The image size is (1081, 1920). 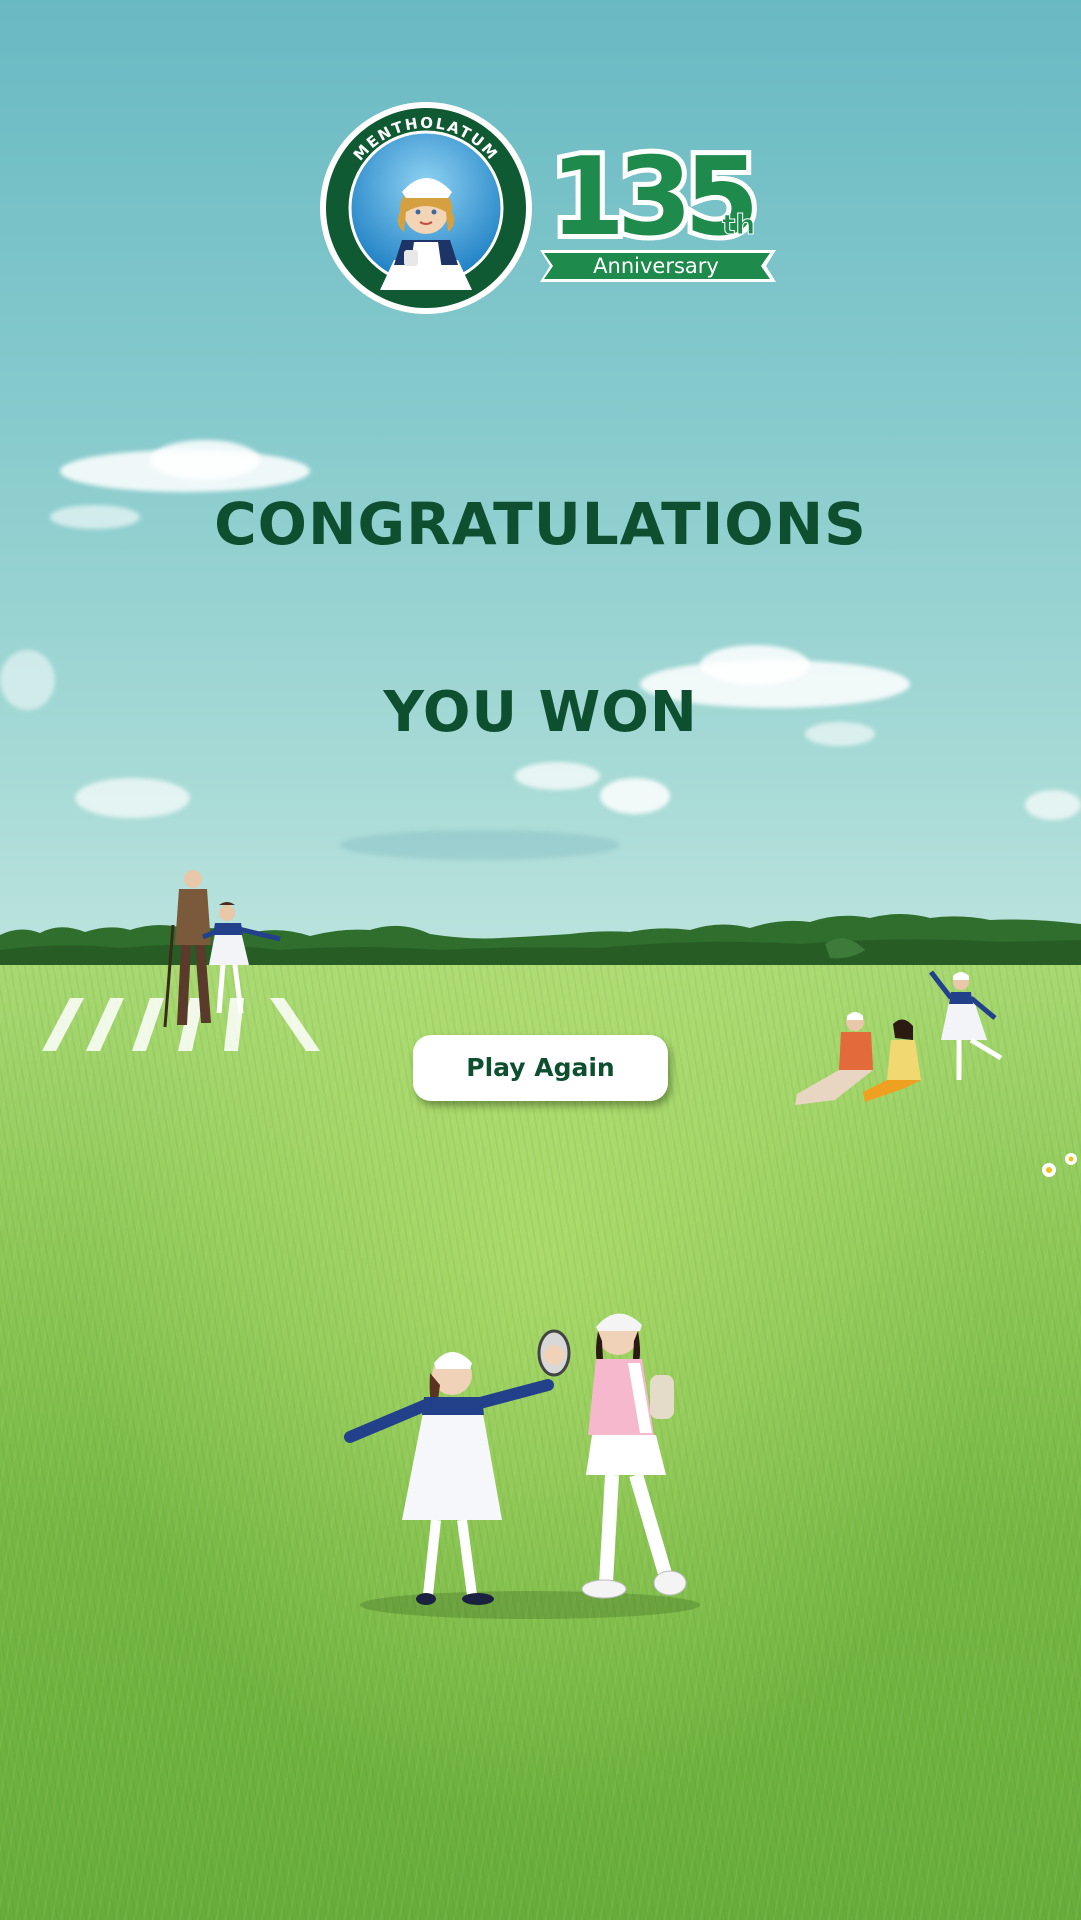 What do you see at coordinates (651, 199) in the screenshot?
I see `anniversary-number: 135` at bounding box center [651, 199].